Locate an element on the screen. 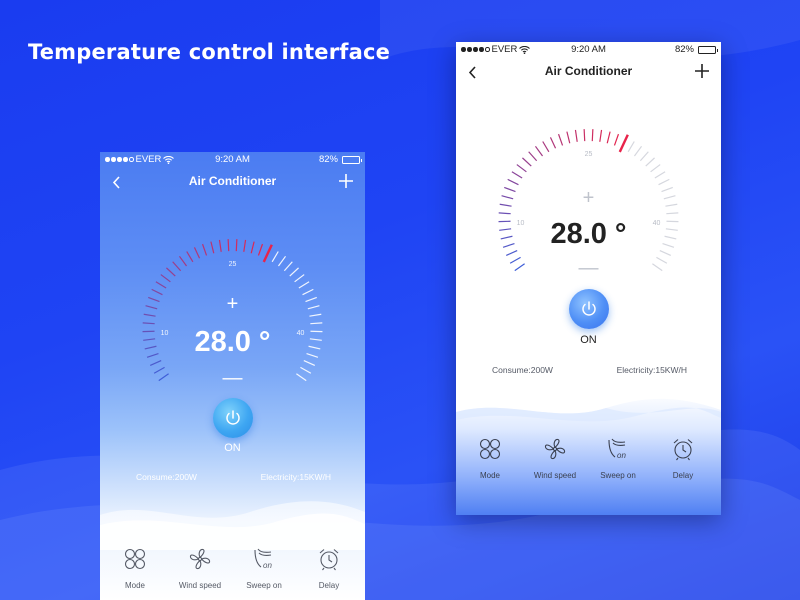 The width and height of the screenshot is (800, 600). dial-setpoint-tick is located at coordinates (267, 253).